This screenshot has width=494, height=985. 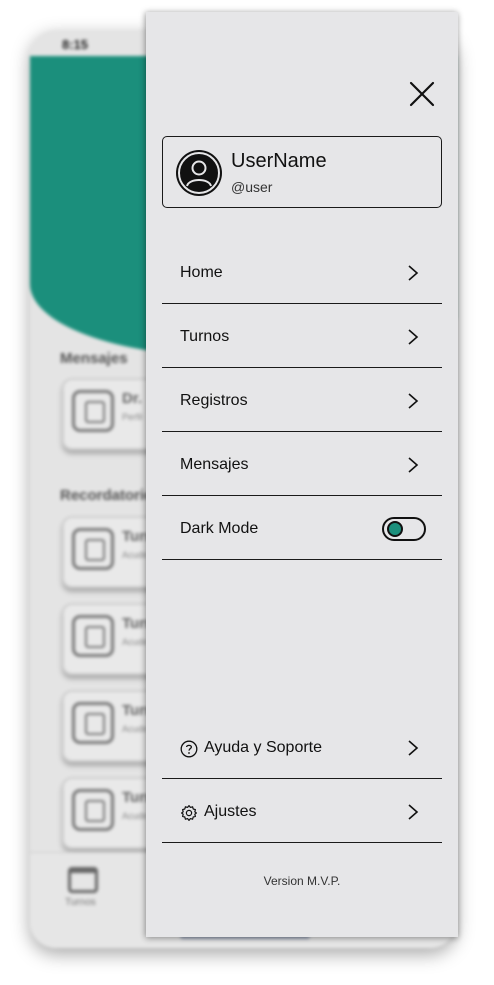 What do you see at coordinates (263, 747) in the screenshot?
I see `help-support-label: Ayuda y Soporte` at bounding box center [263, 747].